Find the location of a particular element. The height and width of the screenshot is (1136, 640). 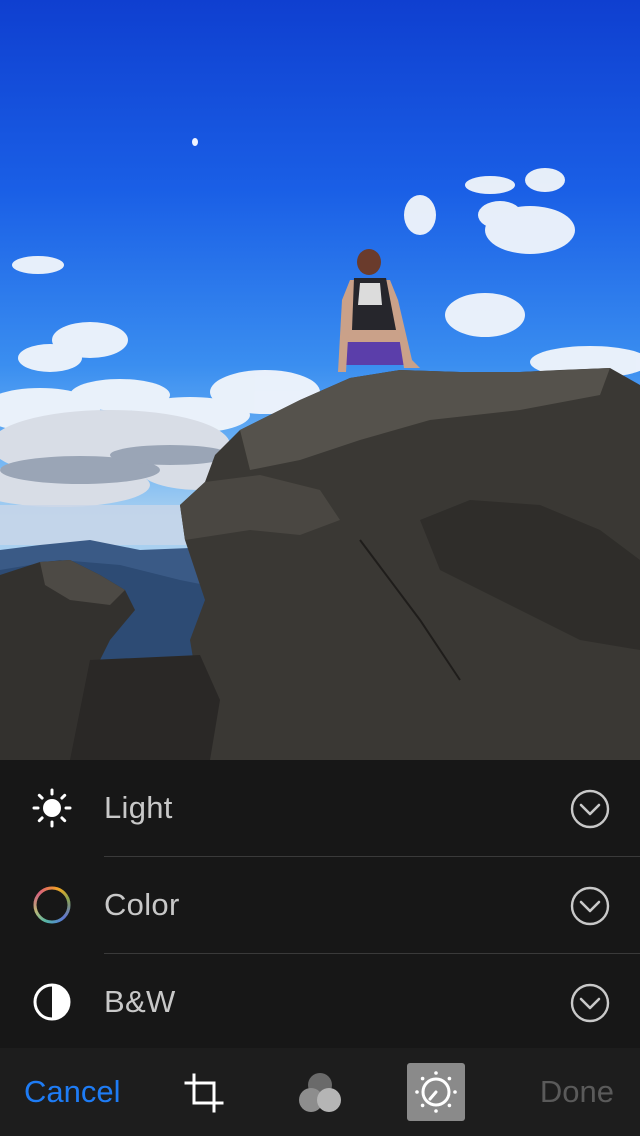

adjustment-label-color: Color is located at coordinates (142, 904).